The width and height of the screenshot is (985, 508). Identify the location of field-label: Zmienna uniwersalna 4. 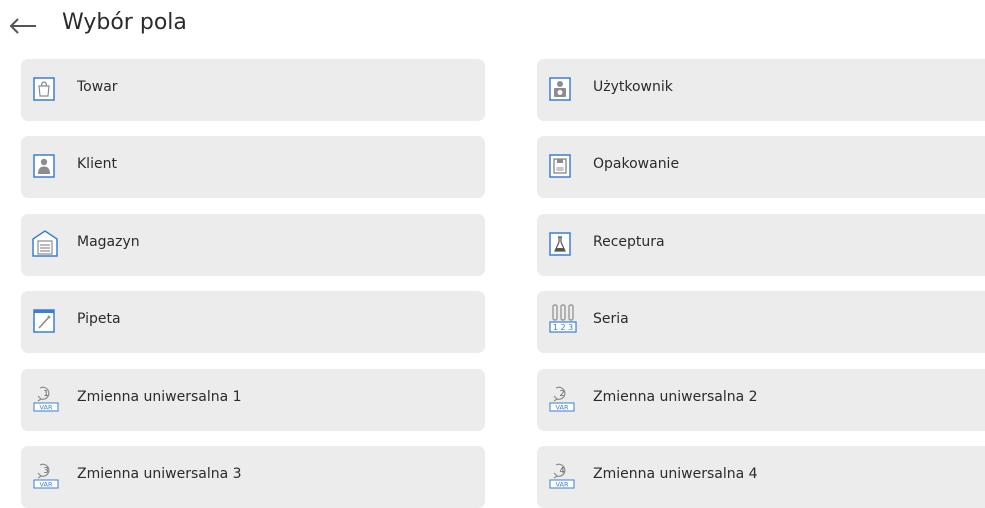
(675, 474).